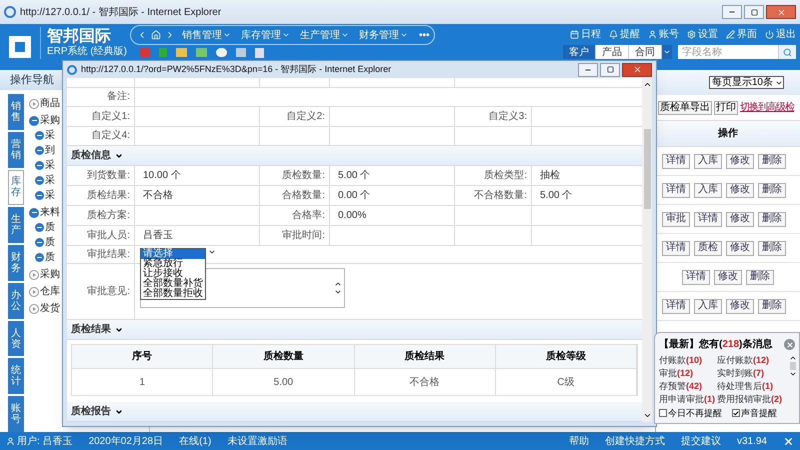 The width and height of the screenshot is (800, 450). I want to click on column-header: 操作, so click(728, 133).